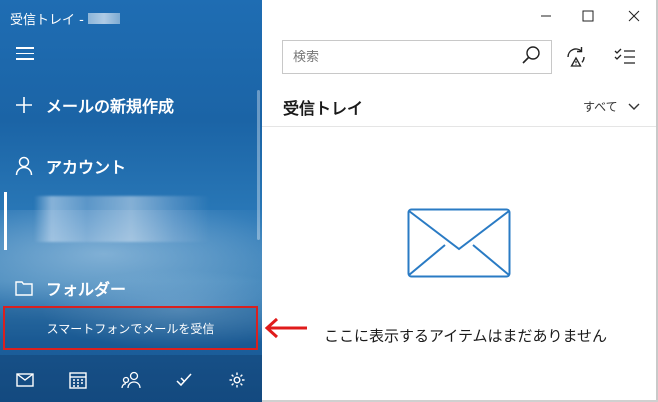 The width and height of the screenshot is (658, 402). I want to click on selected-account-indicator, so click(5, 221).